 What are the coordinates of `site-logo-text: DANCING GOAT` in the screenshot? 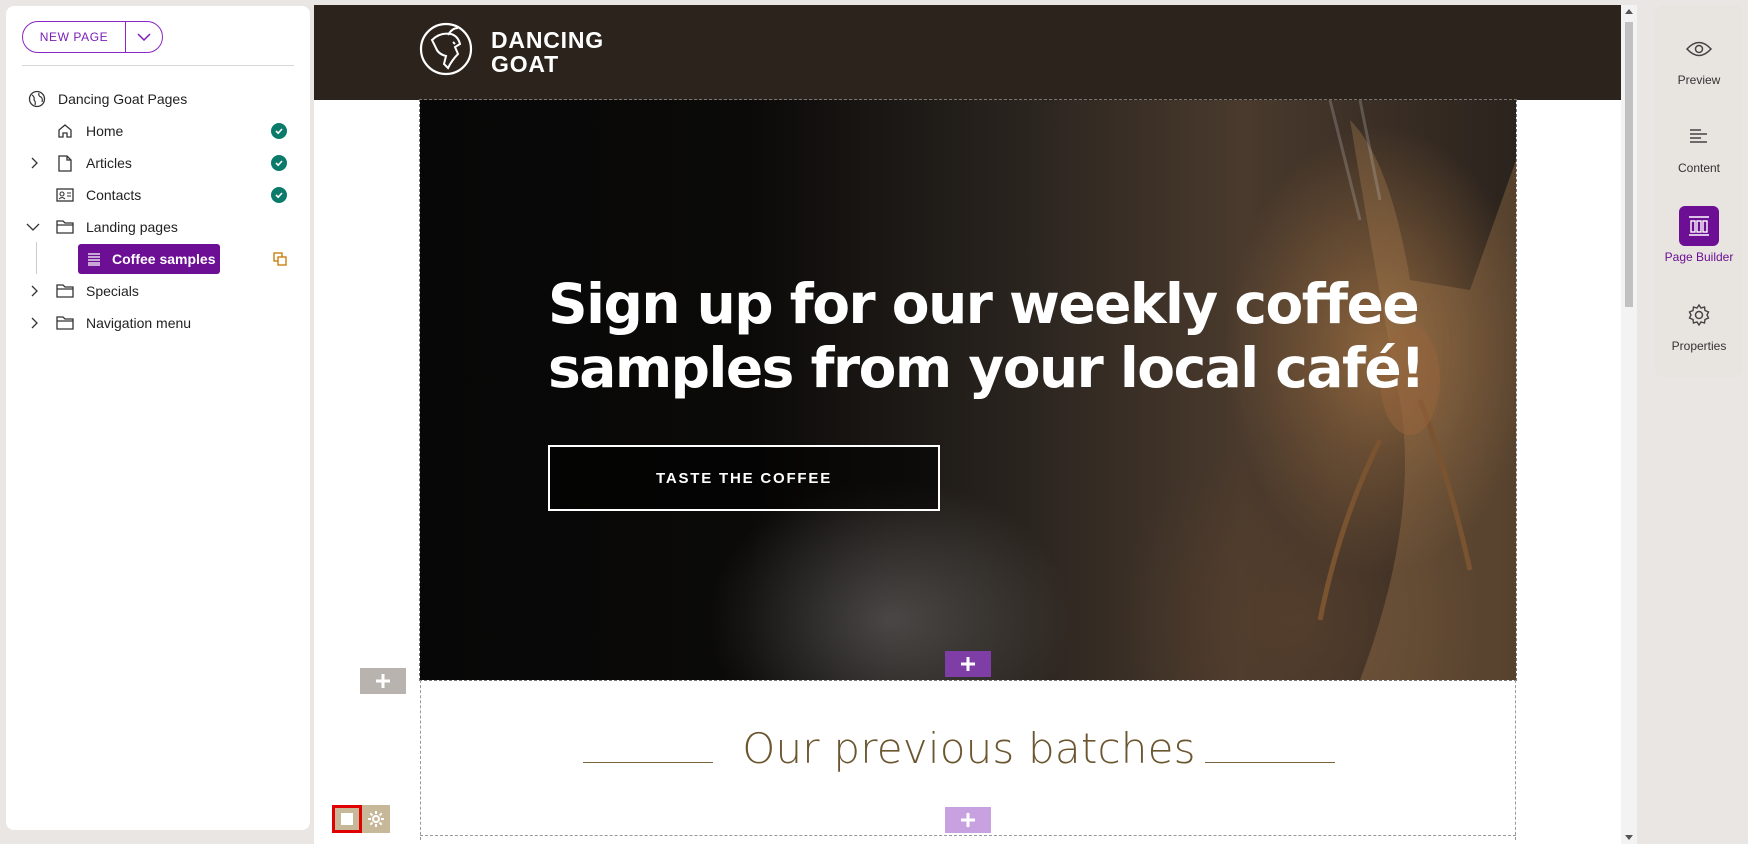 It's located at (547, 52).